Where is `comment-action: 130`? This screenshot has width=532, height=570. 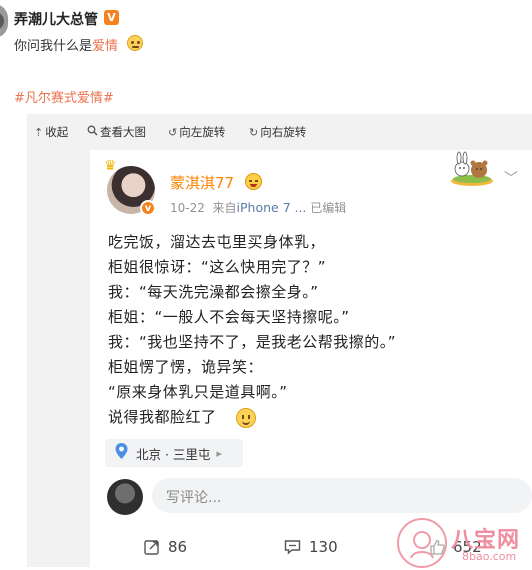
comment-action: 130 is located at coordinates (311, 547).